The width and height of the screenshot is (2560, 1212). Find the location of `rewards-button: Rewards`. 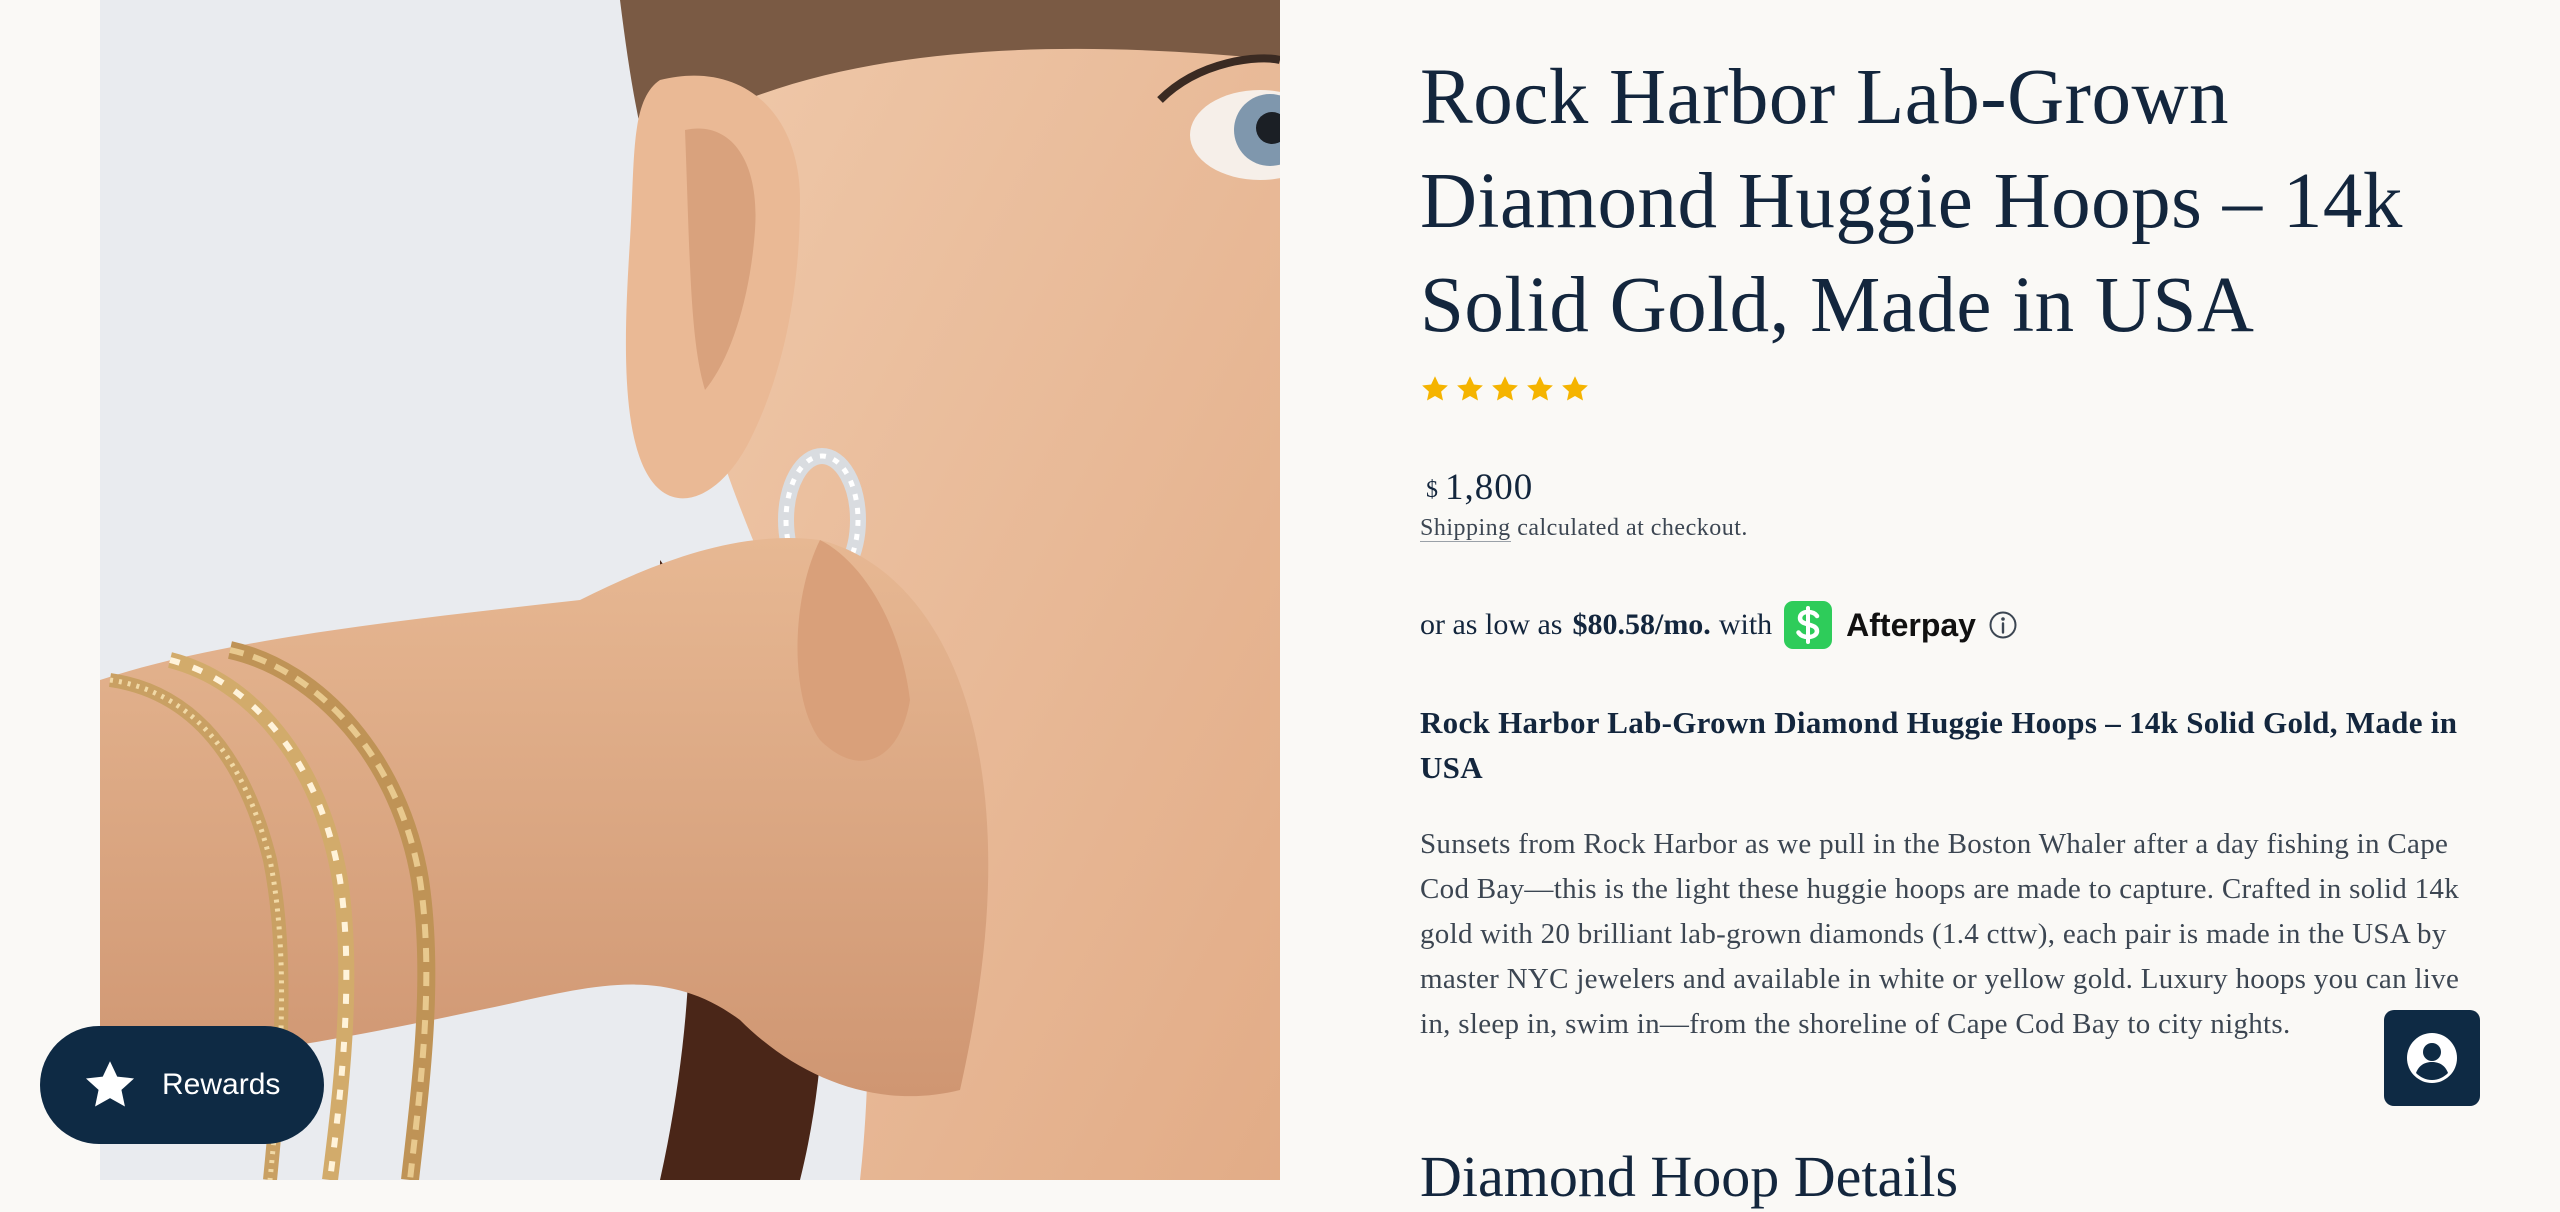

rewards-button: Rewards is located at coordinates (182, 1085).